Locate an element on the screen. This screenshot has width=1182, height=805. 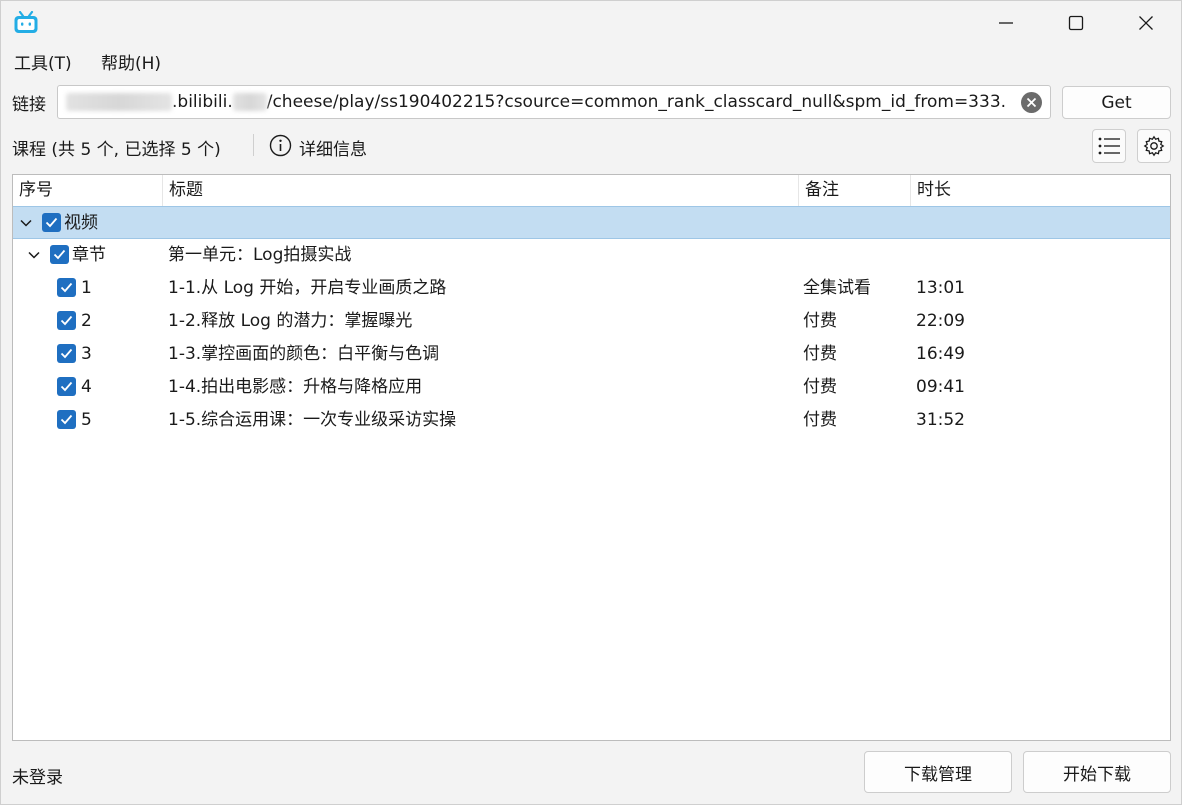
chapter-label: 章节 is located at coordinates (89, 255).